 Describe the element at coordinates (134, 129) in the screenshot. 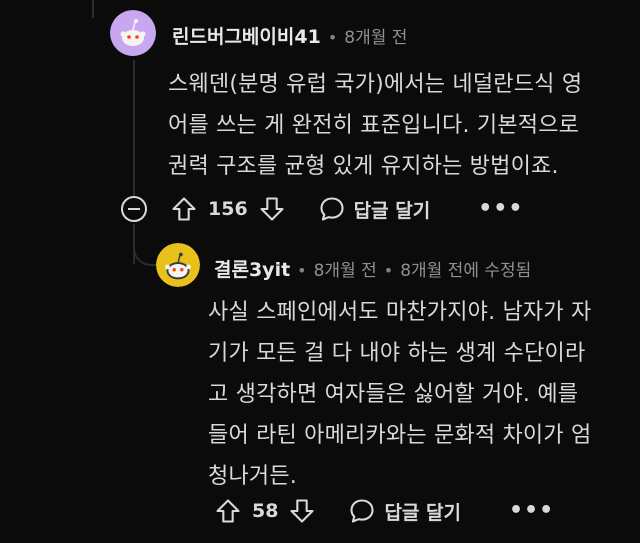

I see `thread-line-comment1` at that location.